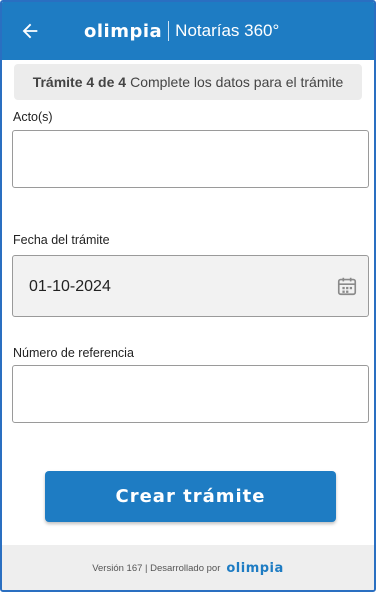 The height and width of the screenshot is (592, 376). Describe the element at coordinates (79, 82) in the screenshot. I see `step-indicator: Trámite 4 de 4` at that location.